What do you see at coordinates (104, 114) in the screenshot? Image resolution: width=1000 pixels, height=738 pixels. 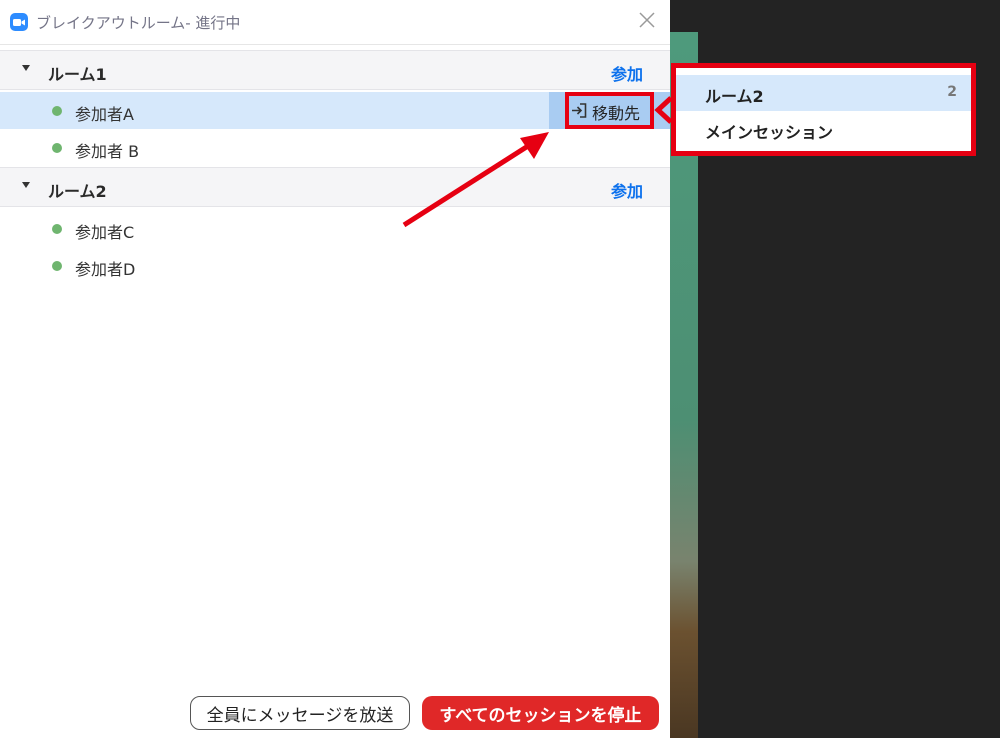 I see `participant-name: 参加者A` at bounding box center [104, 114].